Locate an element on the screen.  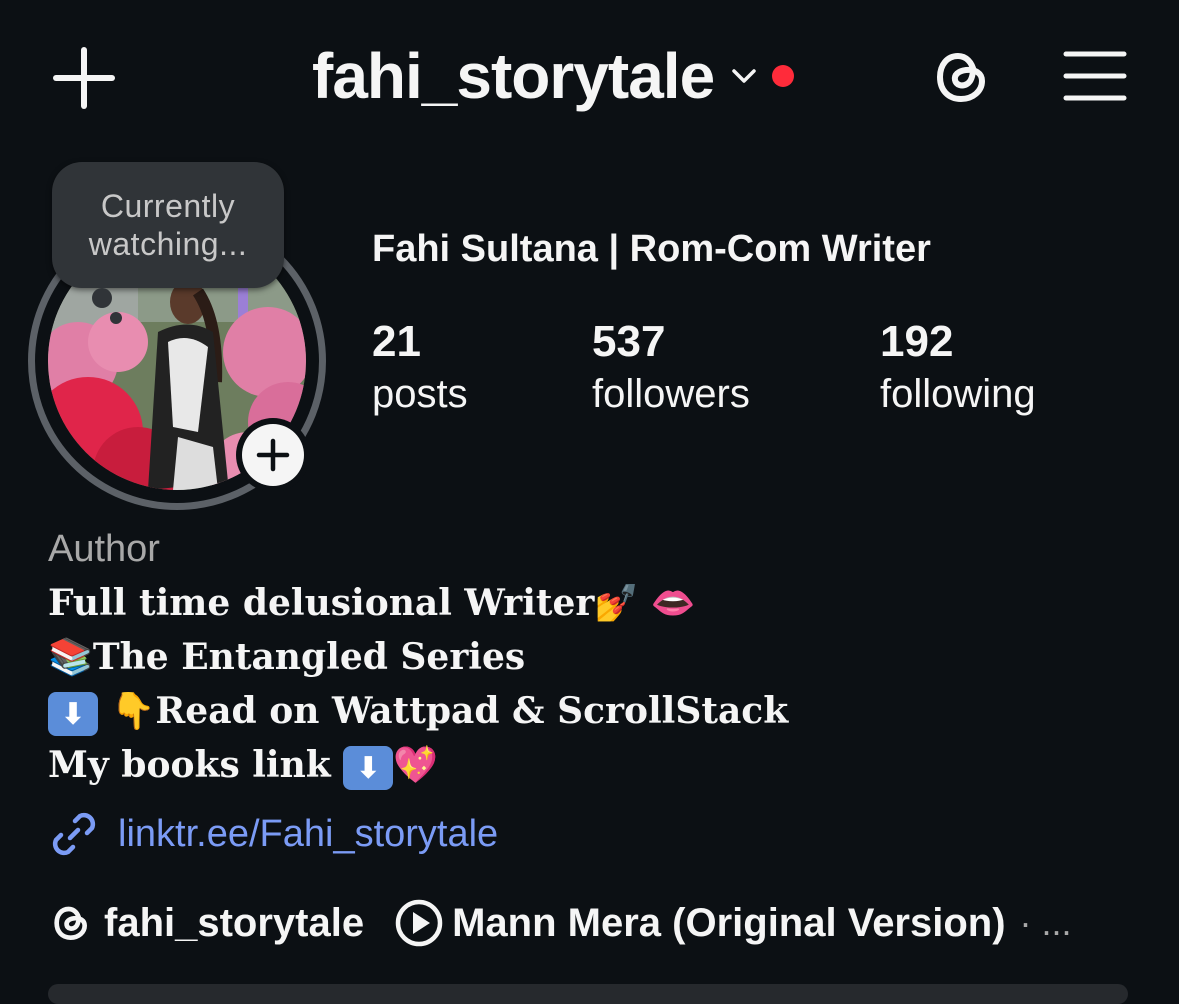
pointing-down-emoji: 👇 is located at coordinates (133, 711).